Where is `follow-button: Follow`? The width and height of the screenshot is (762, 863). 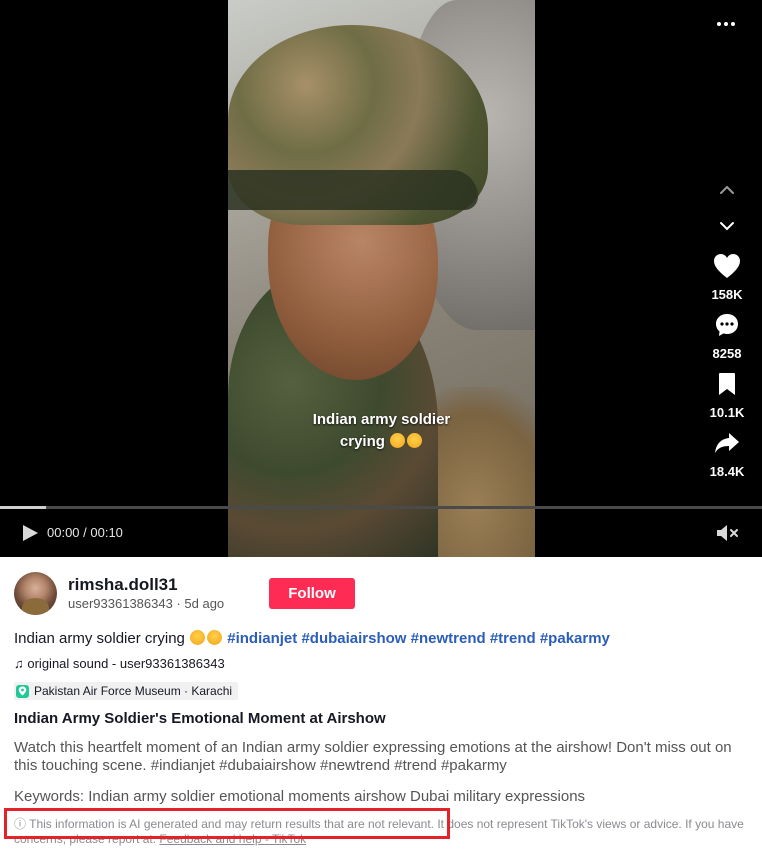
follow-button: Follow is located at coordinates (312, 593).